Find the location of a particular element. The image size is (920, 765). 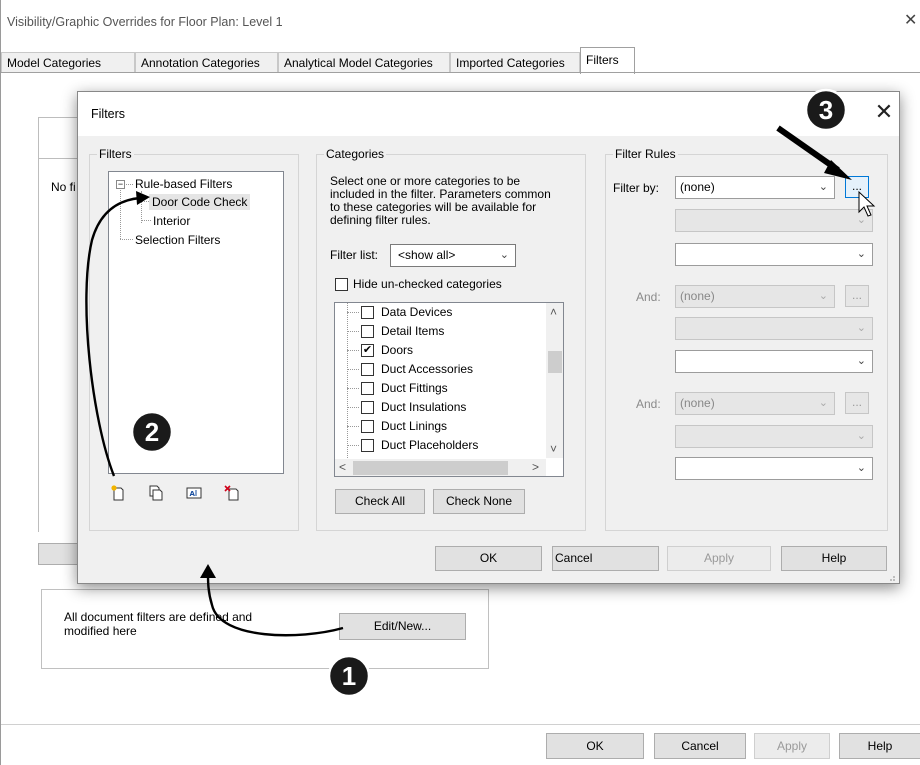

check-none-button: Check None is located at coordinates (479, 501).